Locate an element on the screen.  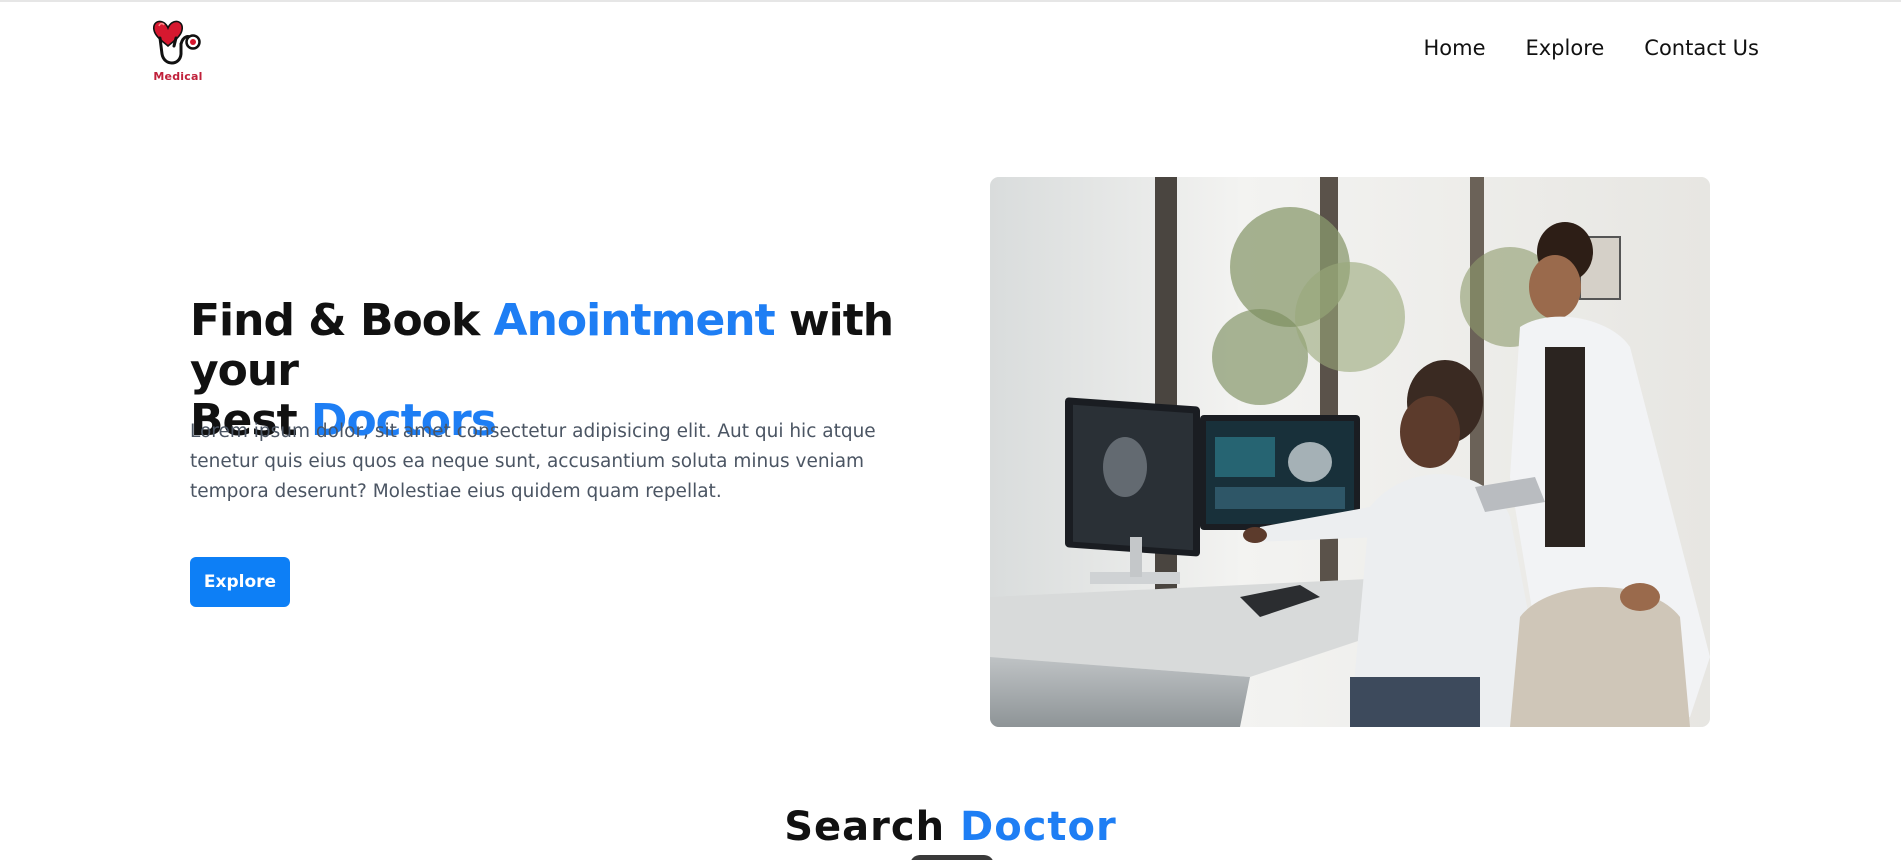
logo: Medical is located at coordinates (178, 50).